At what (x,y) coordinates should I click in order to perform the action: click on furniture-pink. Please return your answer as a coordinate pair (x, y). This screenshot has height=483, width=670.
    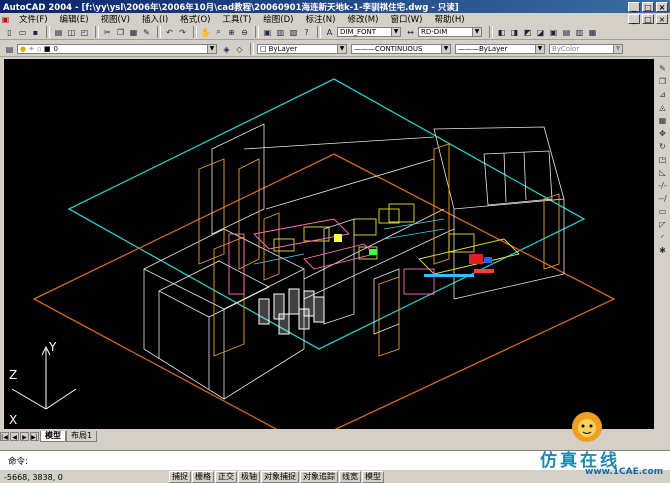
    Looking at the image, I should click on (331, 256).